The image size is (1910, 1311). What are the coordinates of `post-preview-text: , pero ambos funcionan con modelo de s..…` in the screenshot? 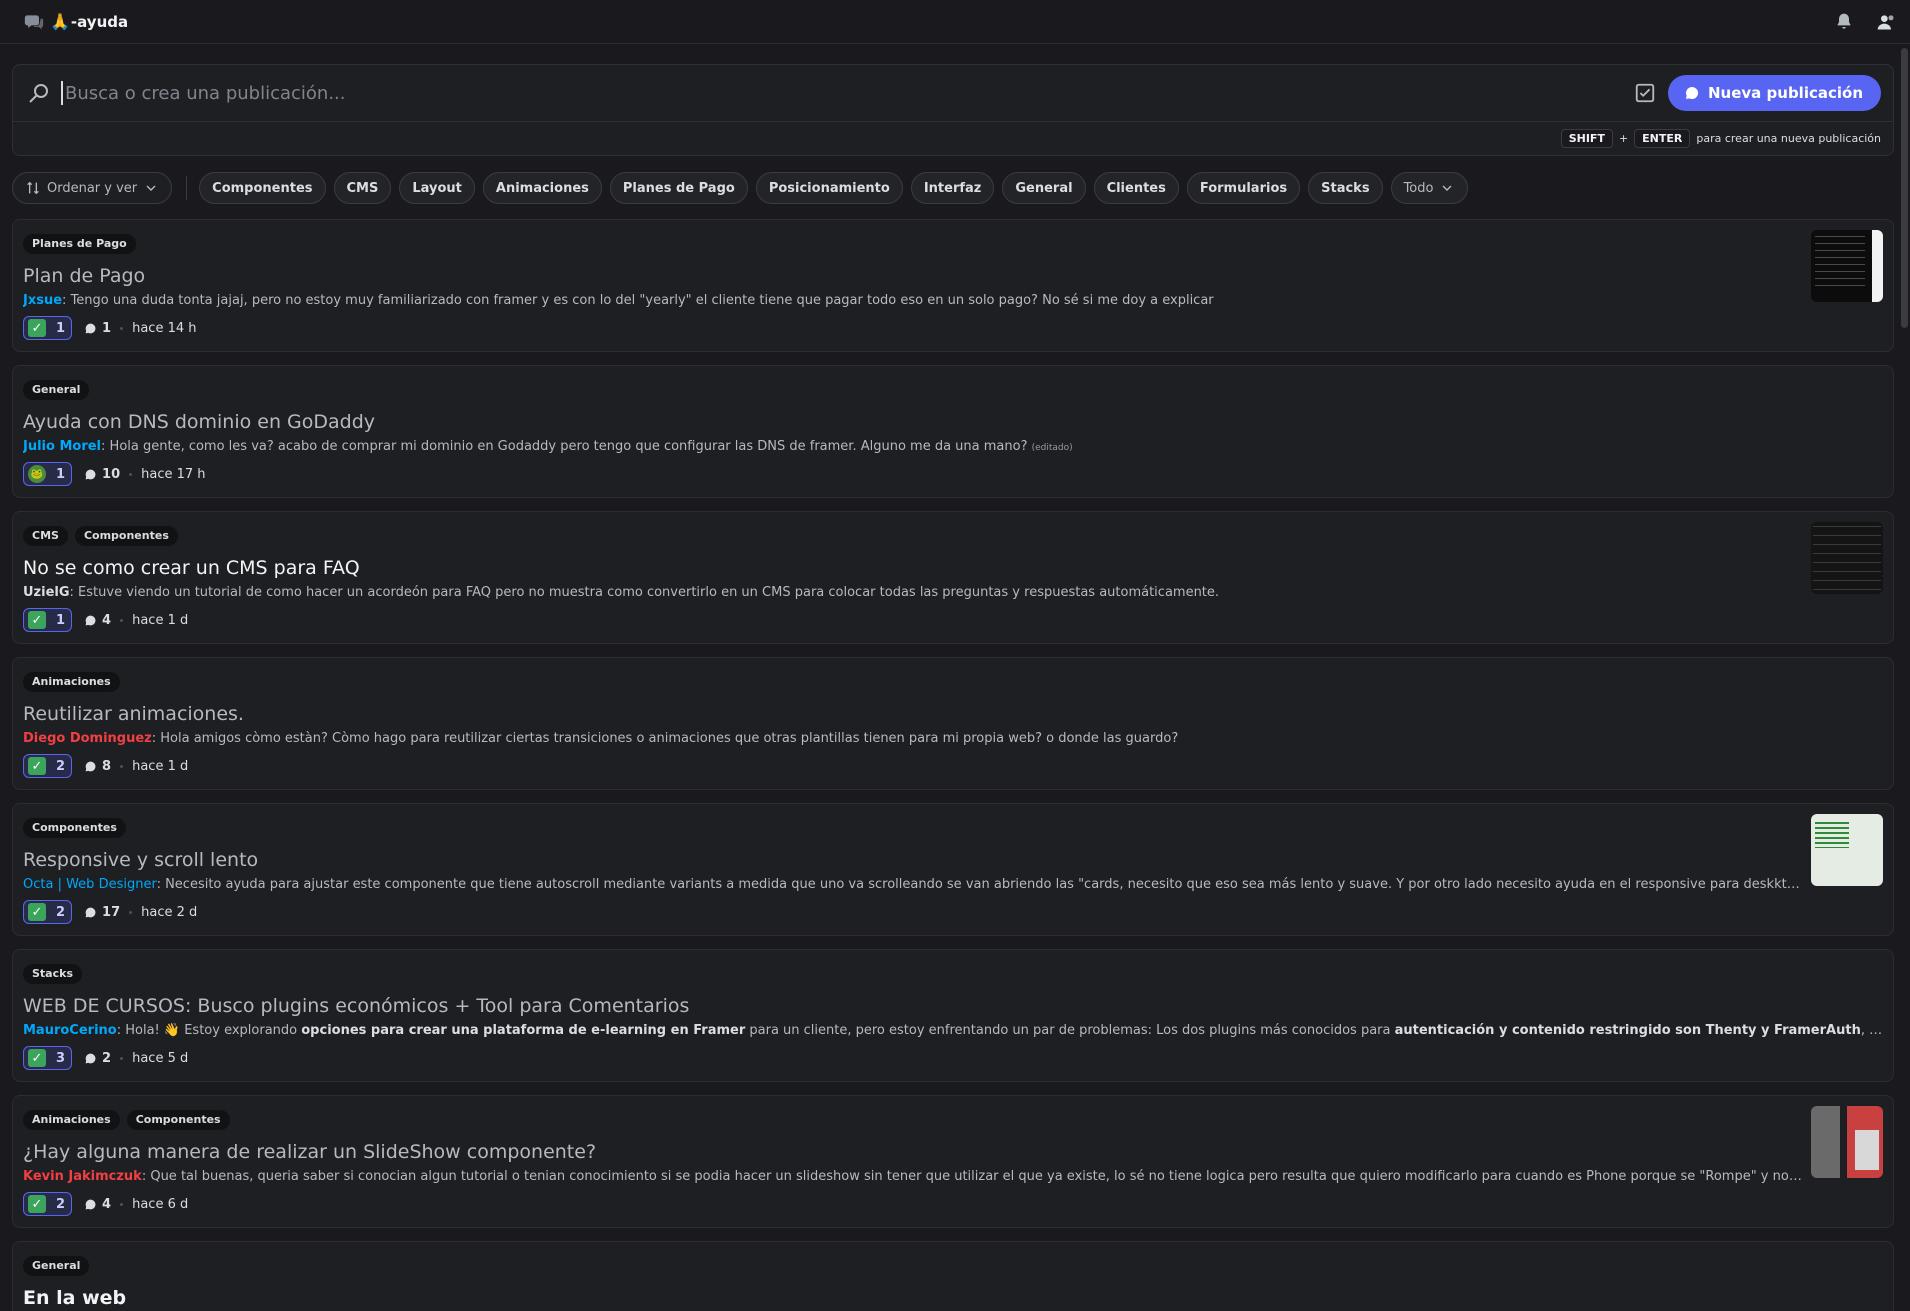 It's located at (1871, 1030).